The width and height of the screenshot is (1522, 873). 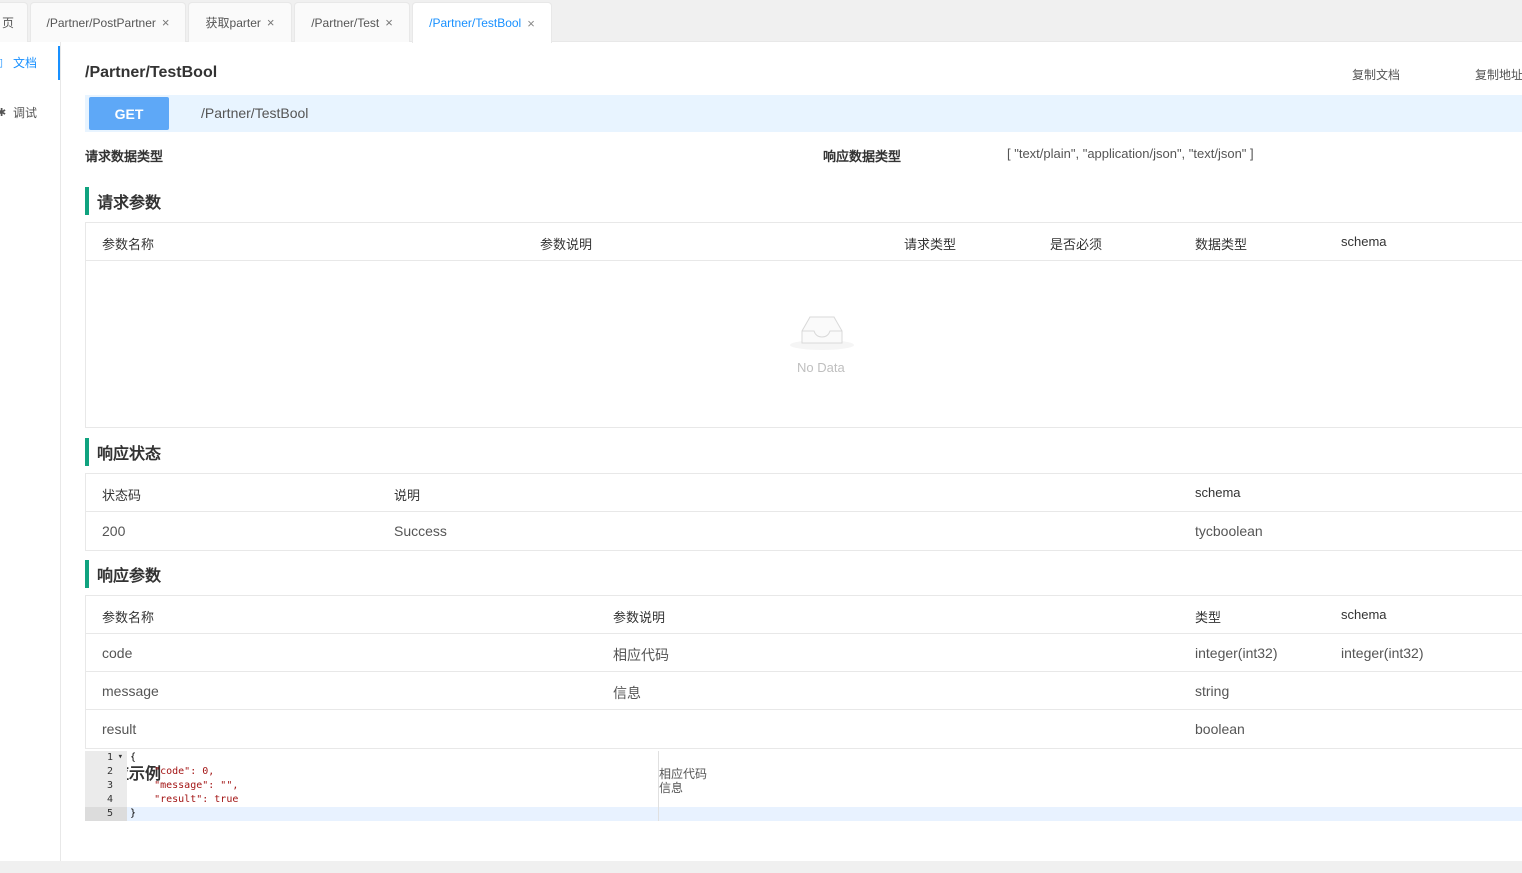 I want to click on tab-partner-test: /Partner/Test ×, so click(x=352, y=22).